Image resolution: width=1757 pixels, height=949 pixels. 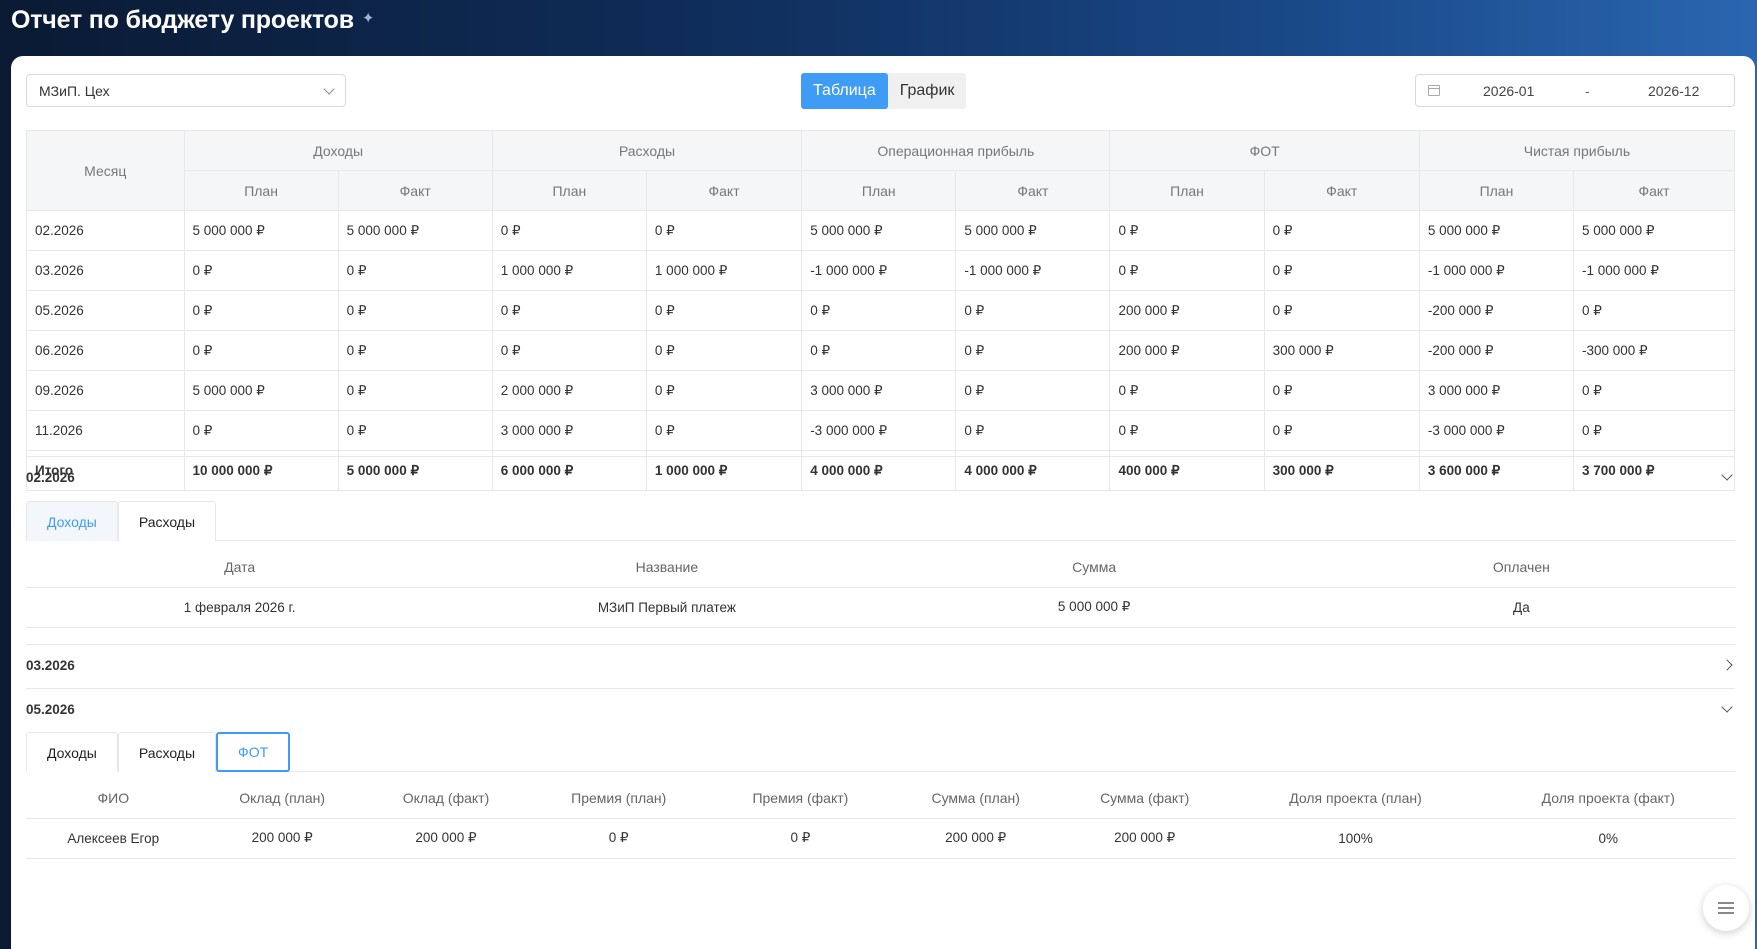 I want to click on cell-value: 100%, so click(x=1355, y=838).